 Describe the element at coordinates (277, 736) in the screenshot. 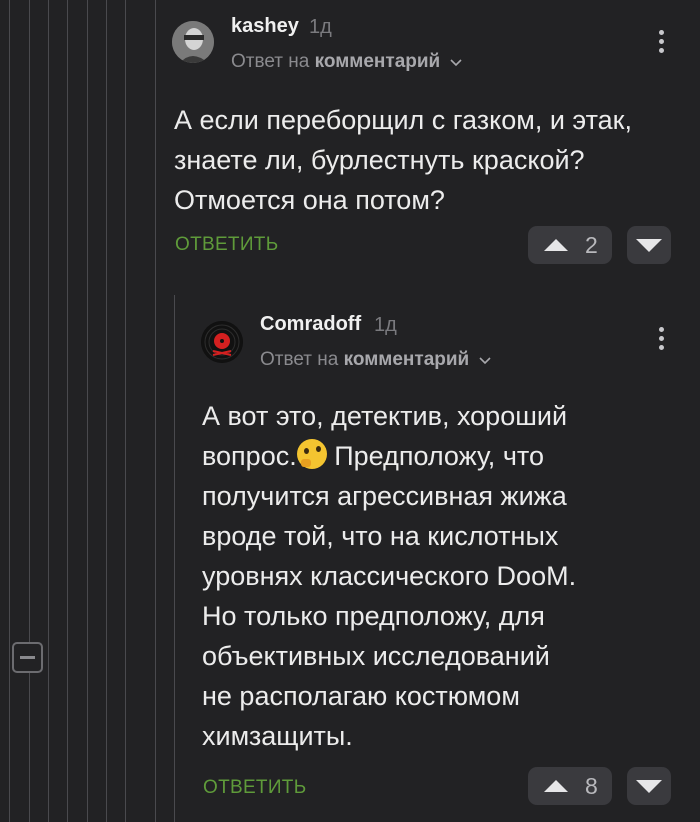

I see `body-line: химзащиты.` at that location.